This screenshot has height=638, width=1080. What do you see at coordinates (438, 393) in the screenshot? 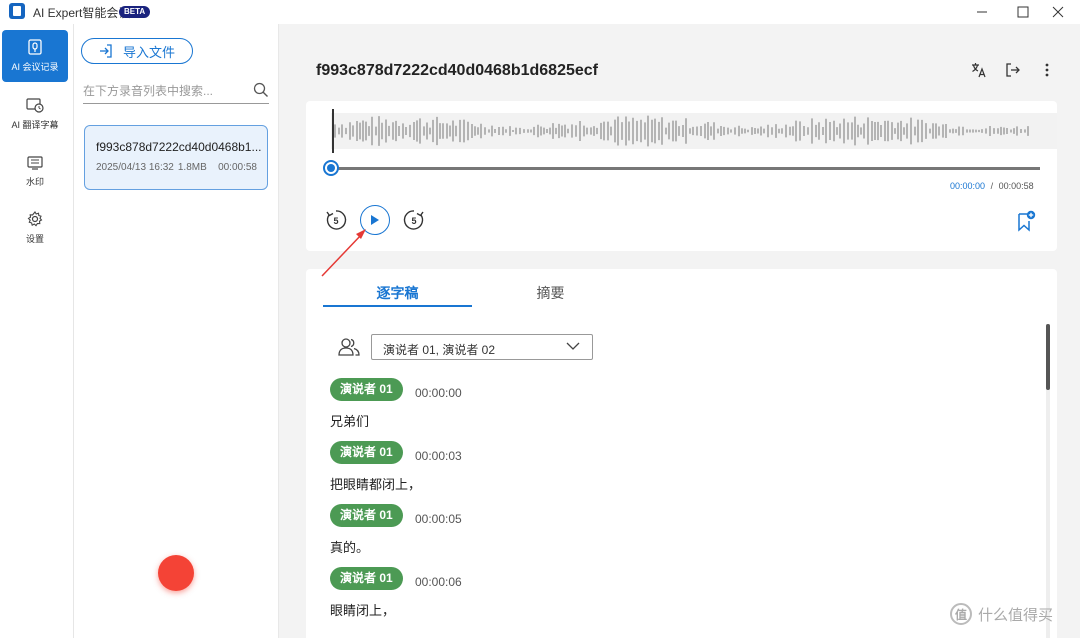
I see `segment-time: 00:00:00` at bounding box center [438, 393].